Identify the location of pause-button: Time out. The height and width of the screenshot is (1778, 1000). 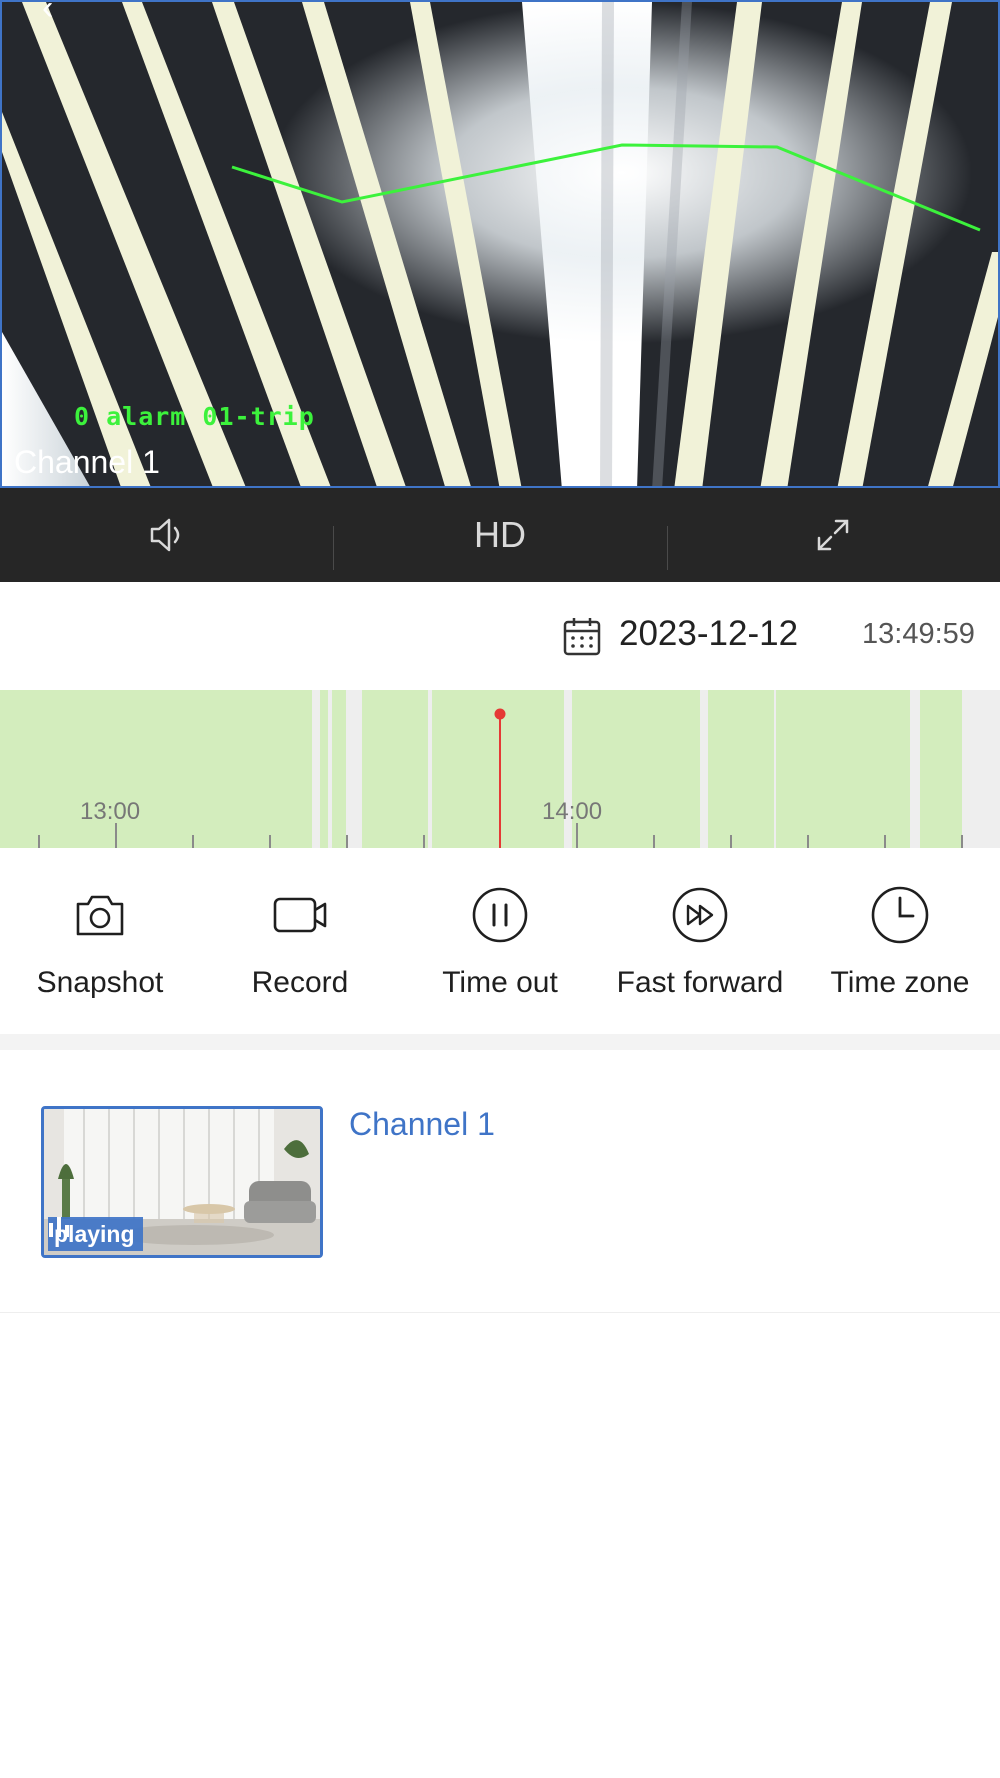
(500, 945).